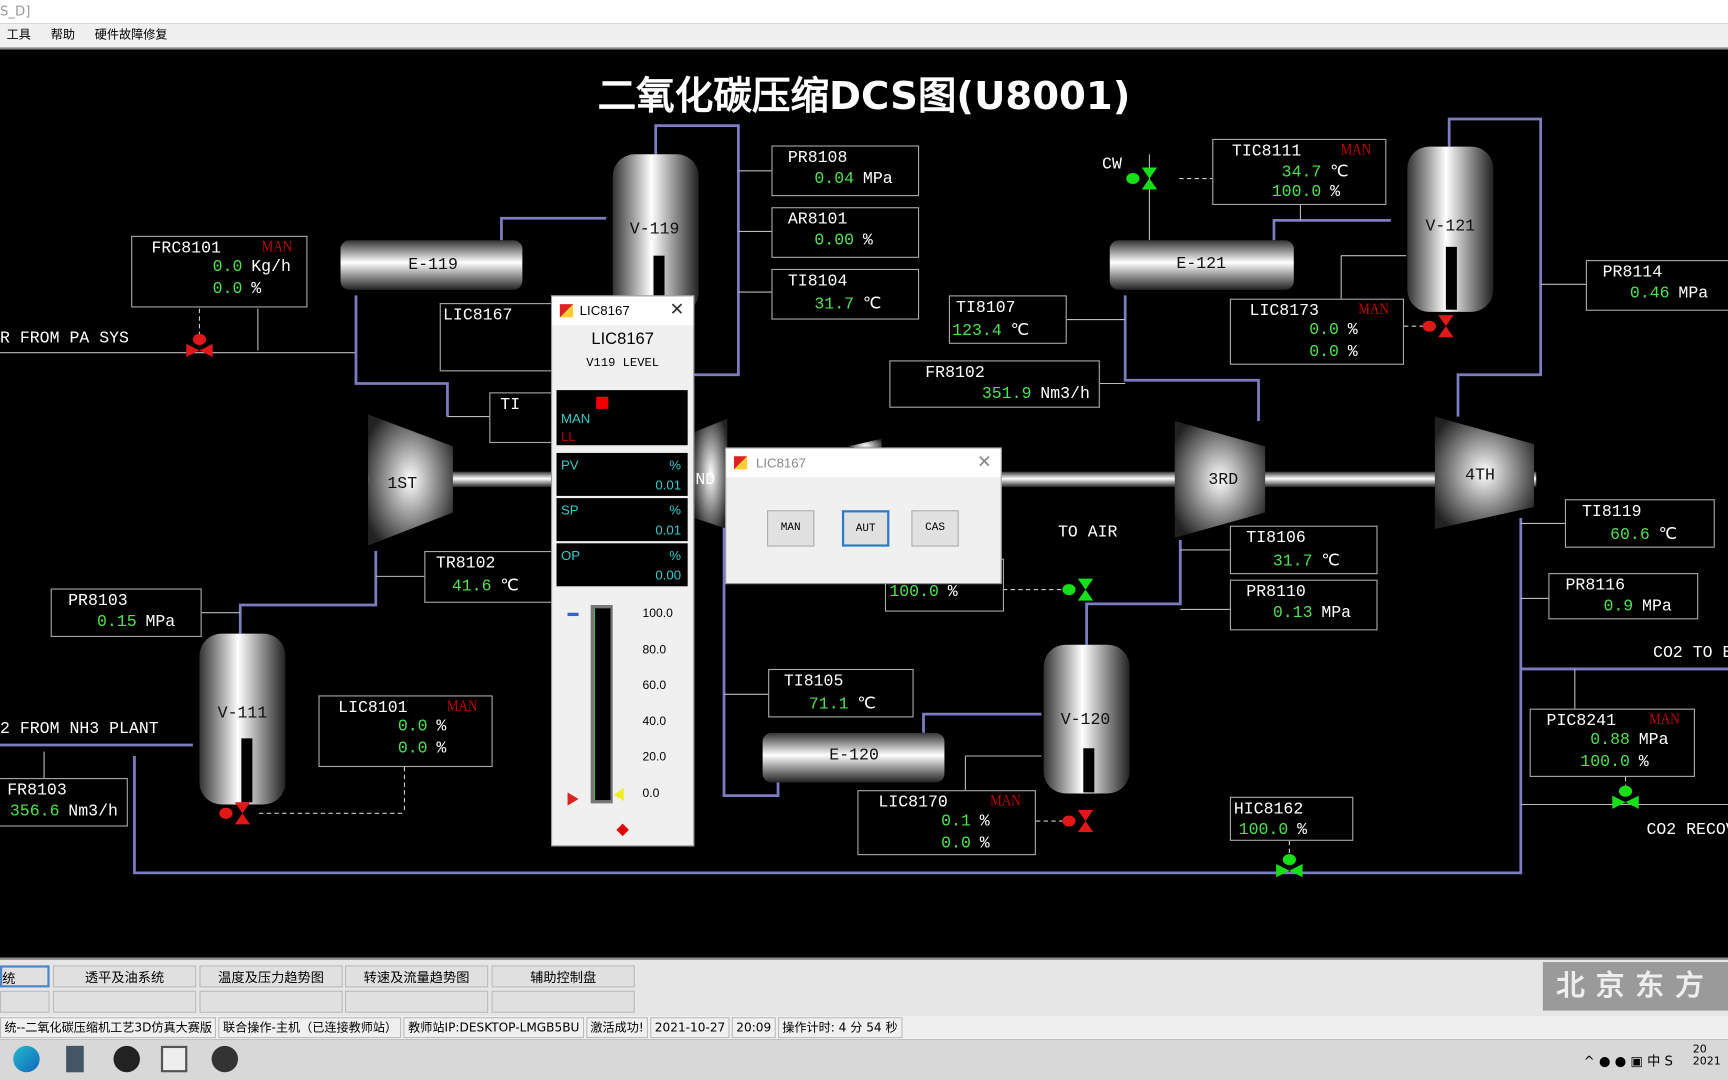  Describe the element at coordinates (861, 179) in the screenshot. I see `tag-reading: 0.04 MPa` at that location.